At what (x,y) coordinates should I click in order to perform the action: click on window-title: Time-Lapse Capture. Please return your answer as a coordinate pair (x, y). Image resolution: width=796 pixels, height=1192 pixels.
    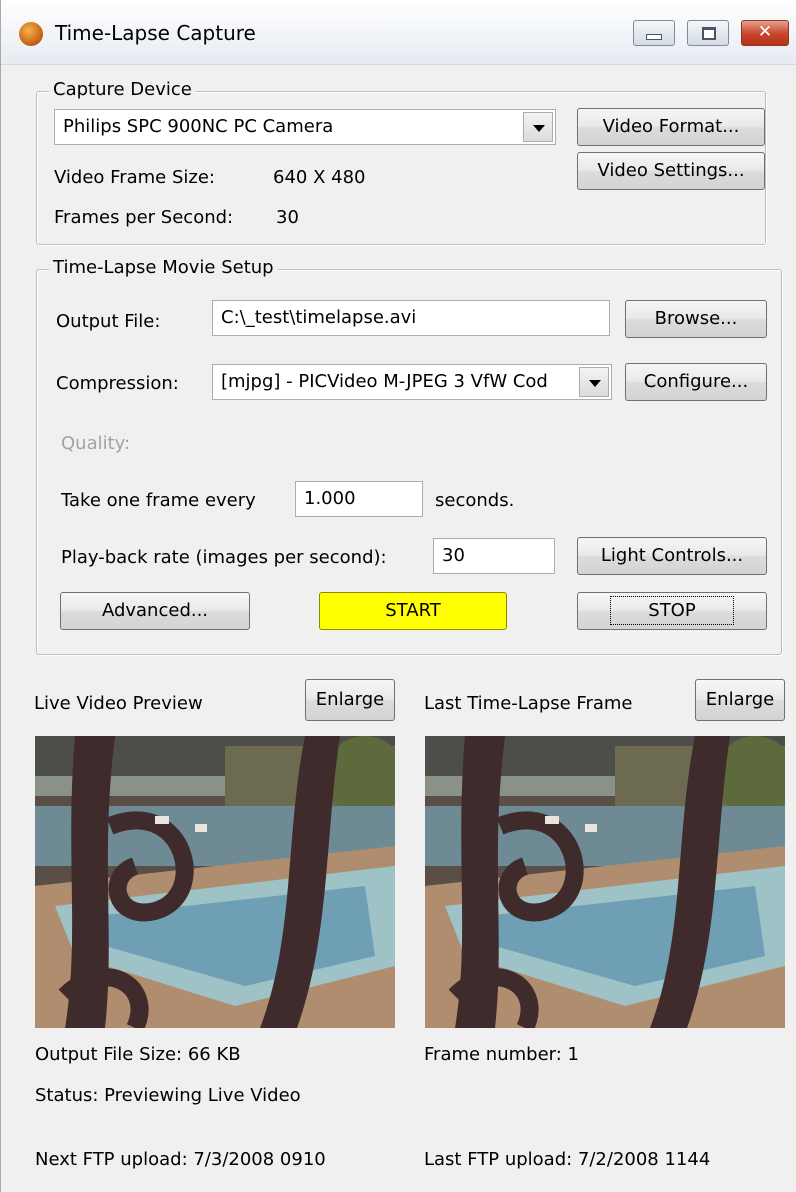
    Looking at the image, I should click on (155, 33).